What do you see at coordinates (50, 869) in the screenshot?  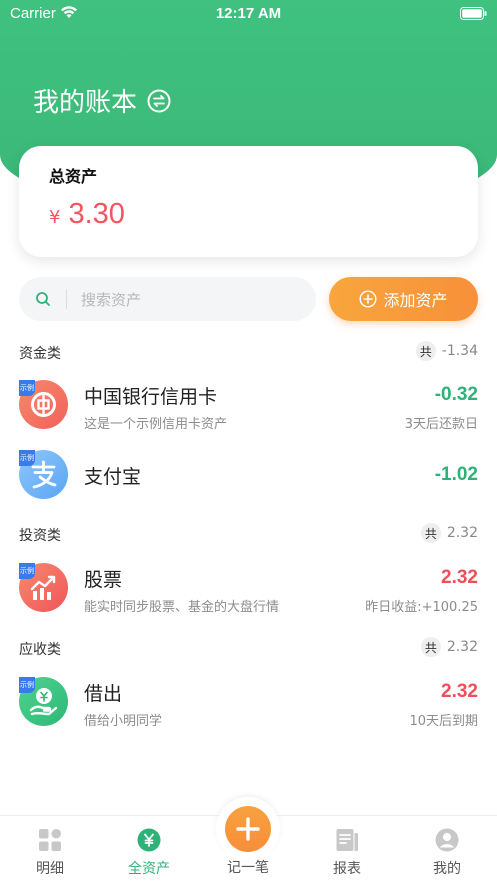 I see `tab-label: 明细` at bounding box center [50, 869].